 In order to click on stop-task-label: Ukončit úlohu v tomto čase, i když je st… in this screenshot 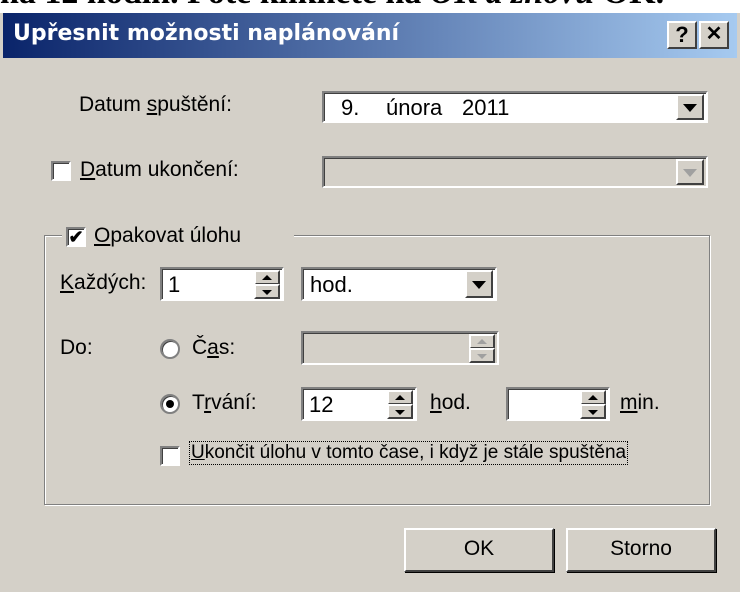, I will do `click(408, 453)`.